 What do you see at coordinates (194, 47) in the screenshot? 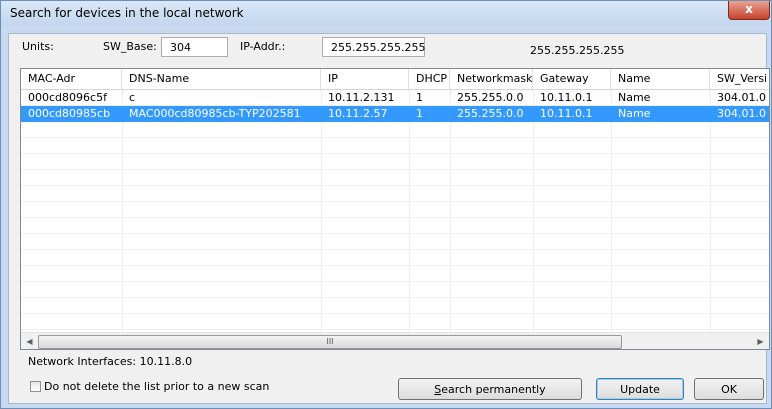
I see `sw-base-input: 304` at bounding box center [194, 47].